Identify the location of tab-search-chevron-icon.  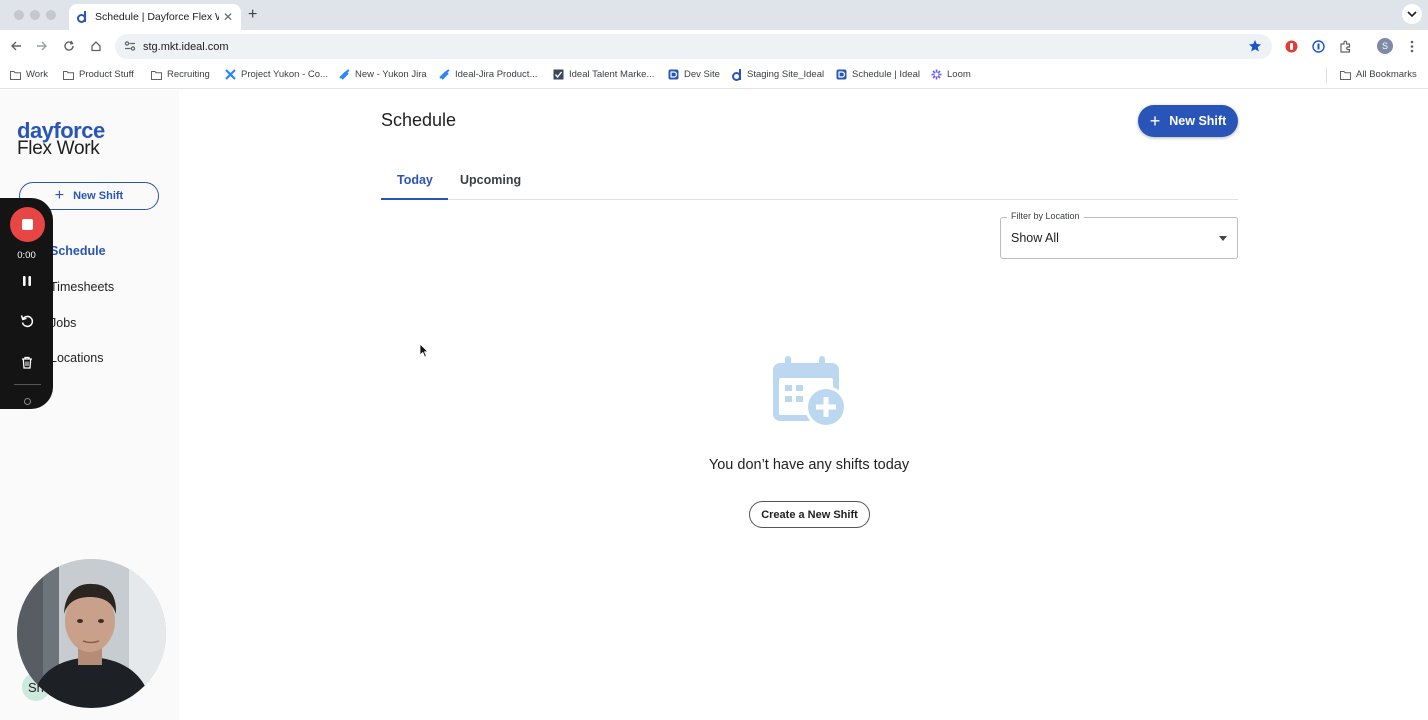
(1412, 14).